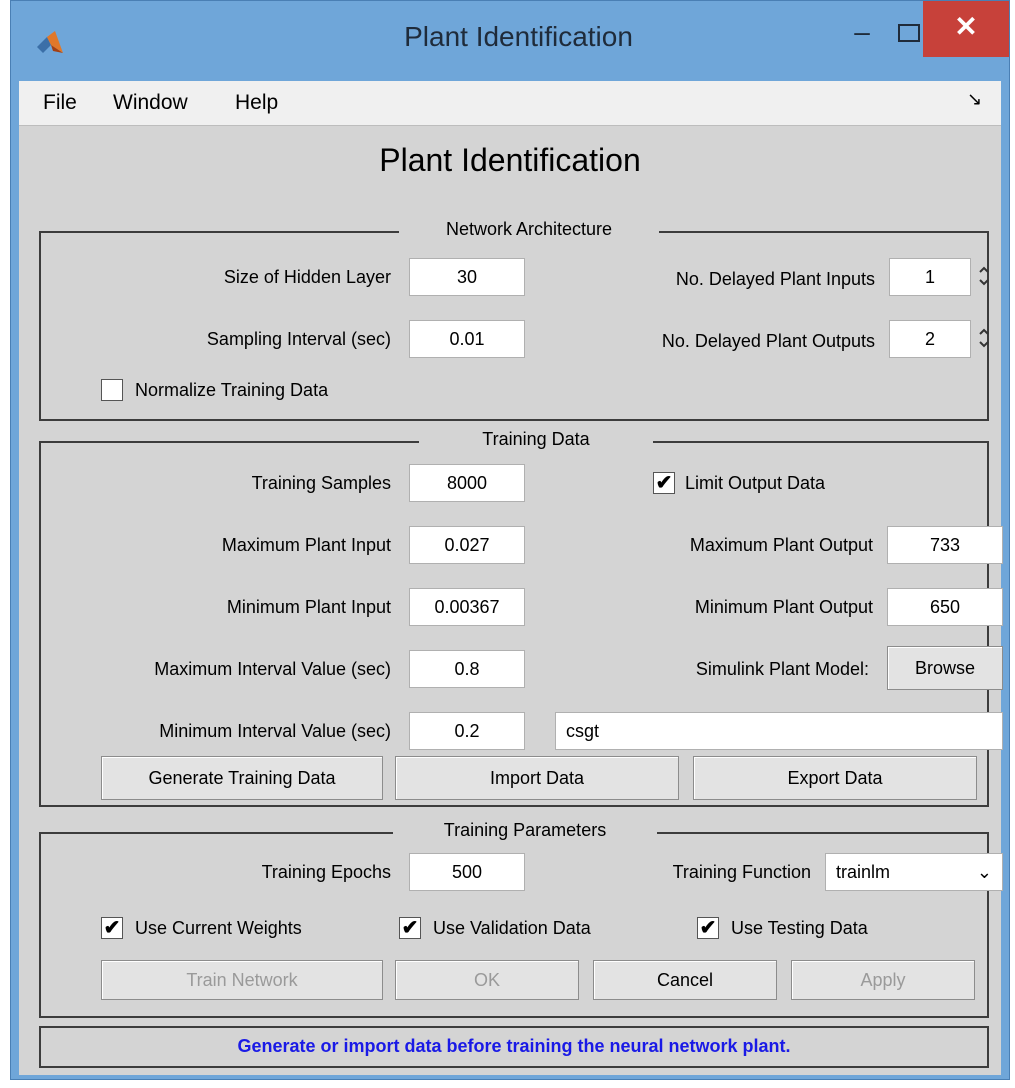 Image resolution: width=1015 pixels, height=1088 pixels. Describe the element at coordinates (755, 483) in the screenshot. I see `limit-output-label: Limit Output Data` at that location.